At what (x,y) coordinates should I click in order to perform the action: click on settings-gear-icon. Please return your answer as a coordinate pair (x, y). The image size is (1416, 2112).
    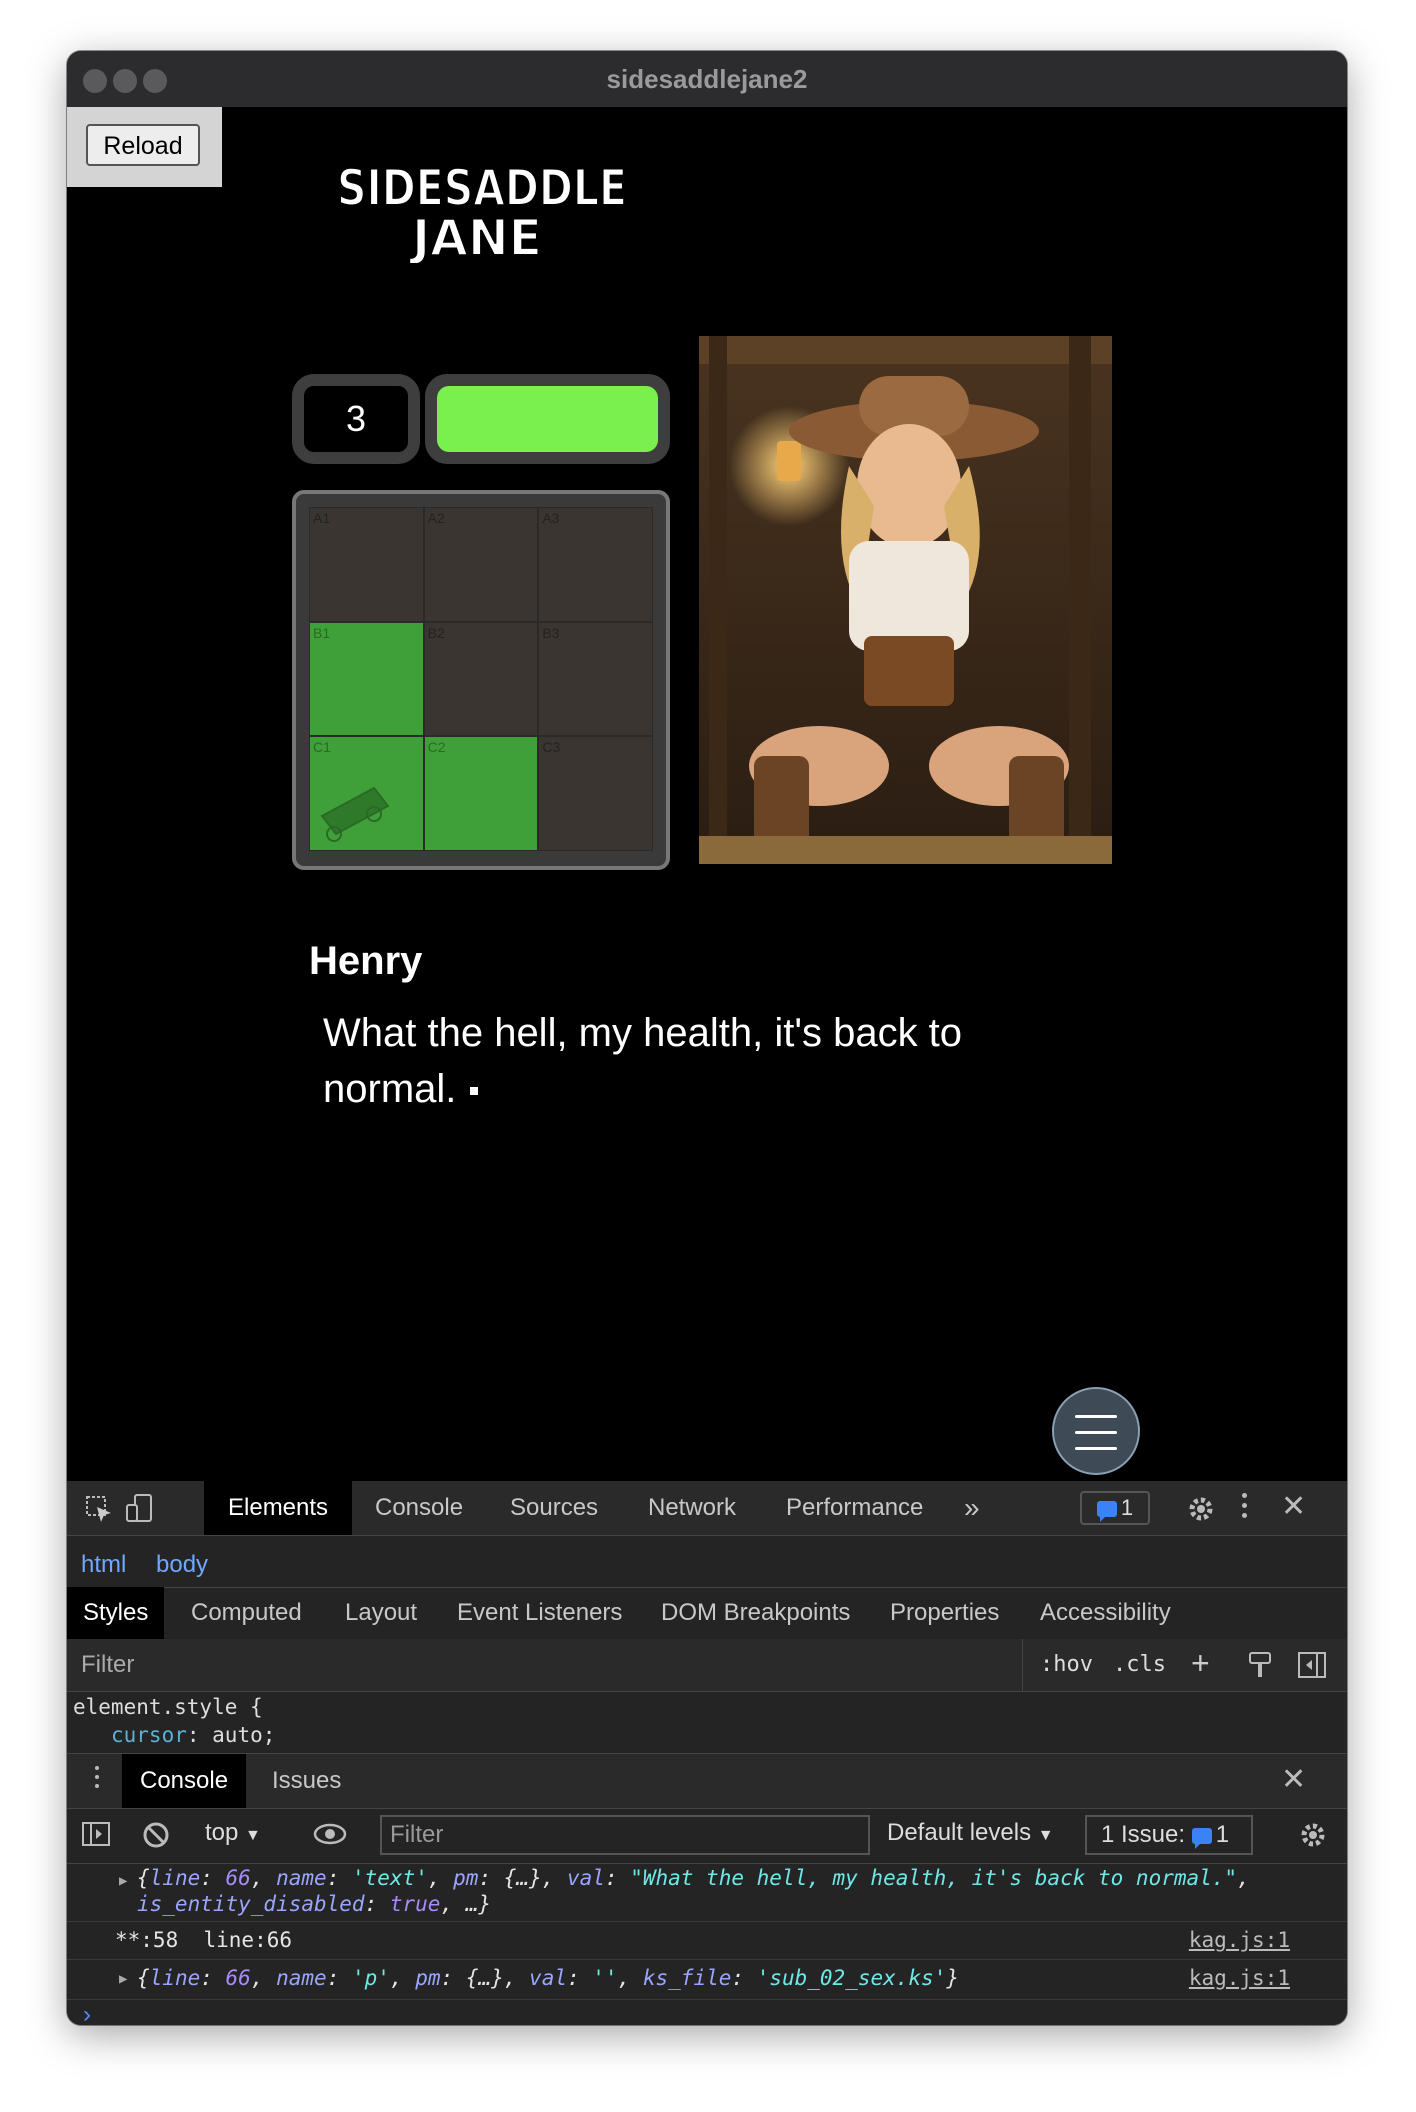
    Looking at the image, I should click on (1201, 1509).